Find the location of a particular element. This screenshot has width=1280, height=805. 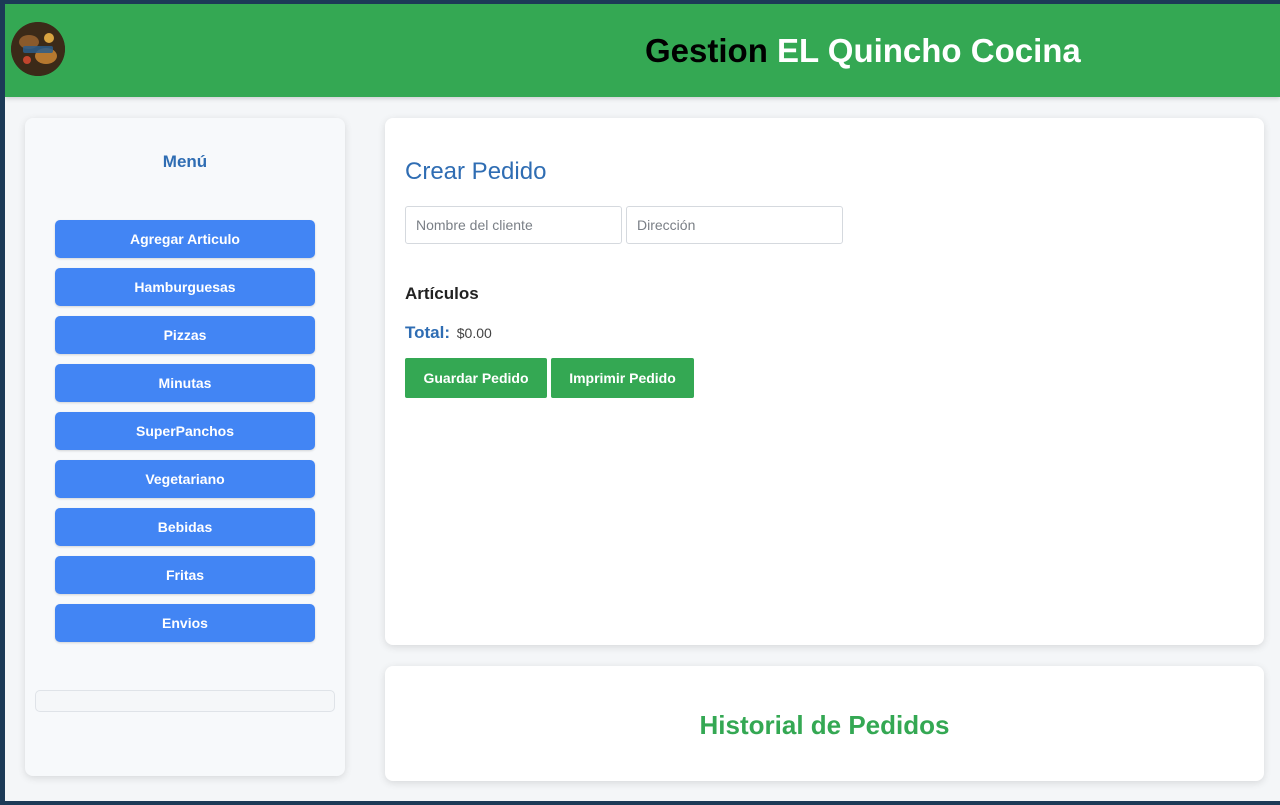

menu-button-agregar-articulo: Agregar Articulo is located at coordinates (185, 239).